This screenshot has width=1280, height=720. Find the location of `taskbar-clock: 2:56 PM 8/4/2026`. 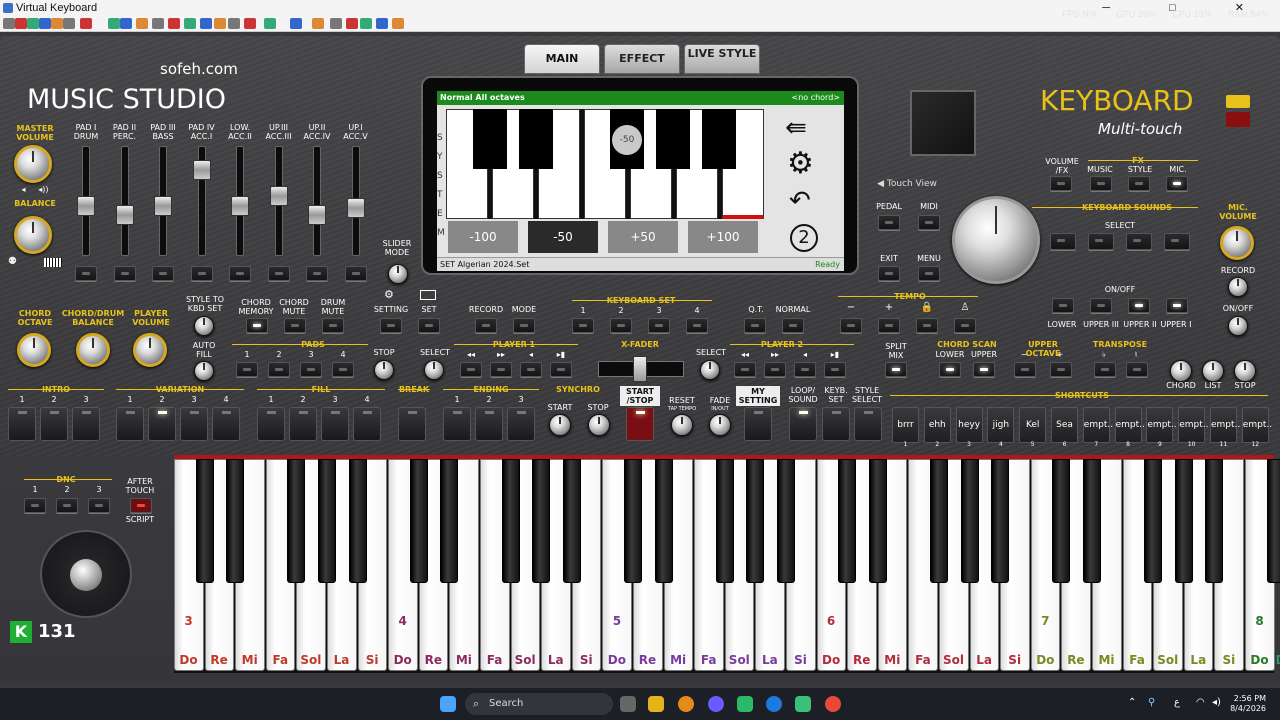

taskbar-clock: 2:56 PM 8/4/2026 is located at coordinates (1248, 704).